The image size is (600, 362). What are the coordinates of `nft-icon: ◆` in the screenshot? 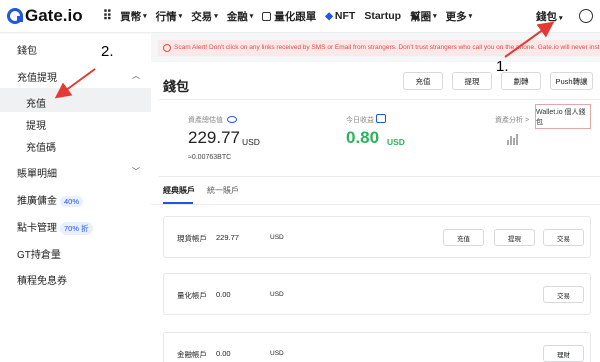 It's located at (329, 16).